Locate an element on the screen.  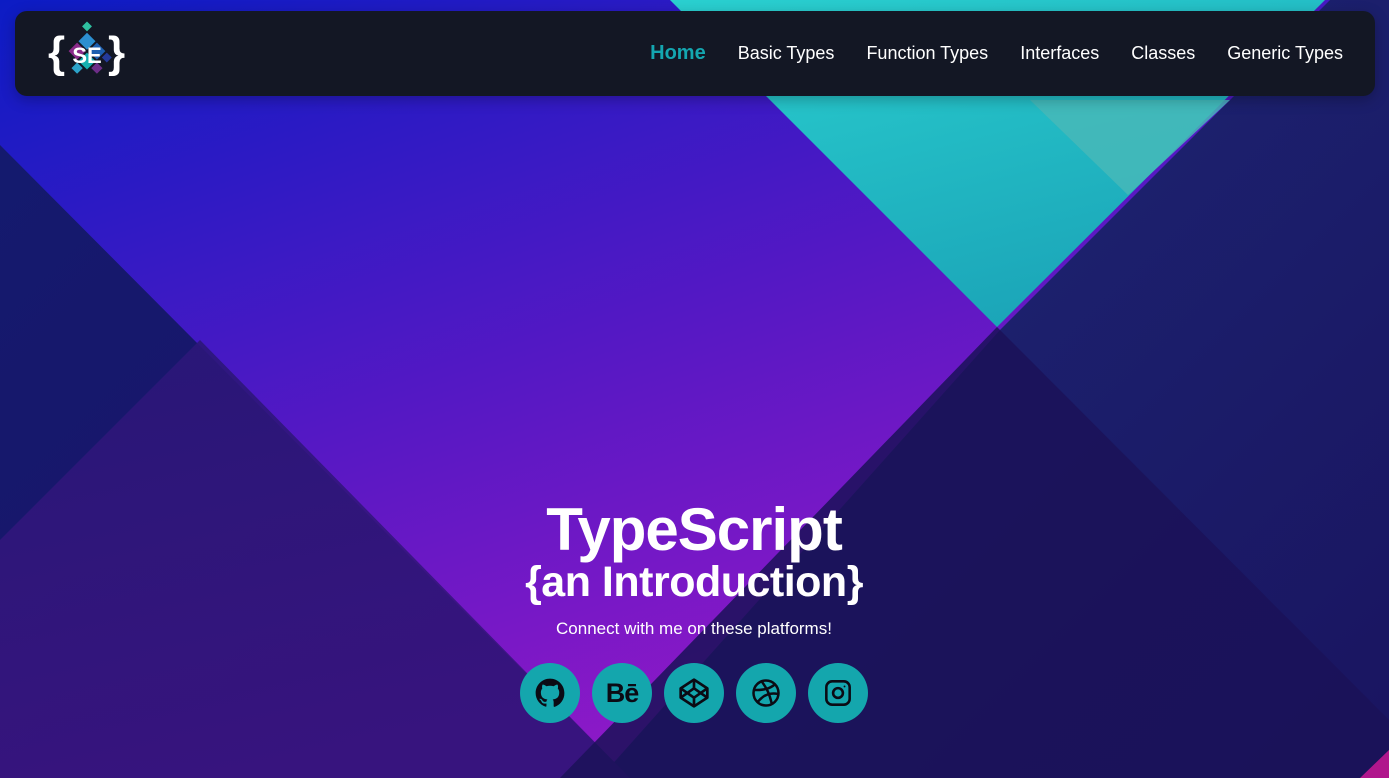
codepen-link is located at coordinates (694, 693).